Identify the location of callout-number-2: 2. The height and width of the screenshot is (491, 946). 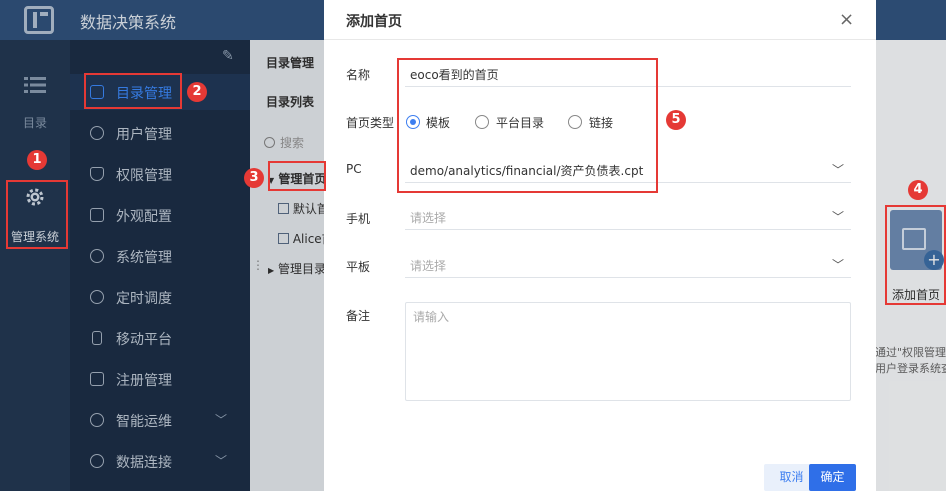
(197, 92).